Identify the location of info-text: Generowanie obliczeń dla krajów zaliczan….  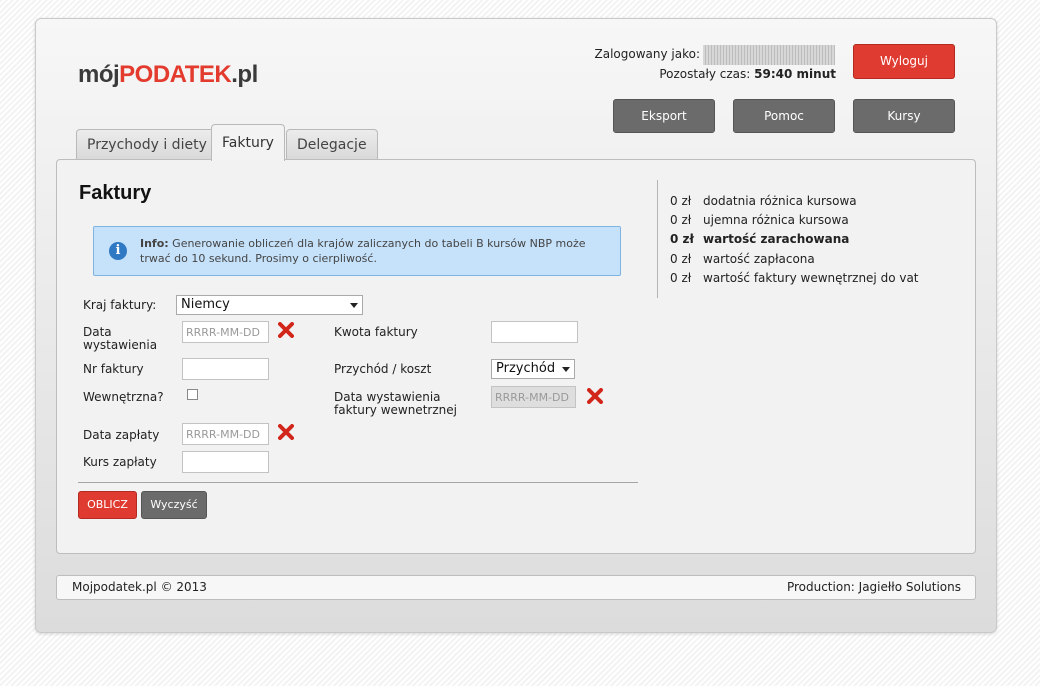
(363, 251).